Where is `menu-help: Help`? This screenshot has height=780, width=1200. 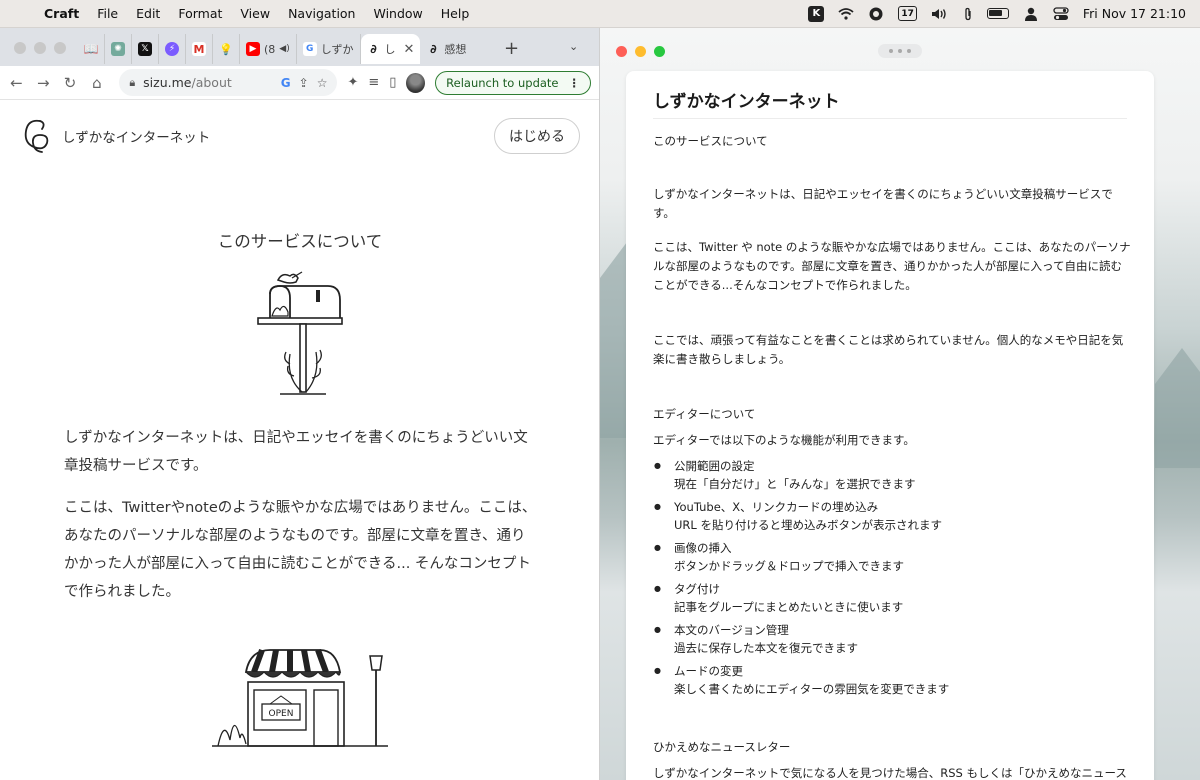 menu-help: Help is located at coordinates (455, 13).